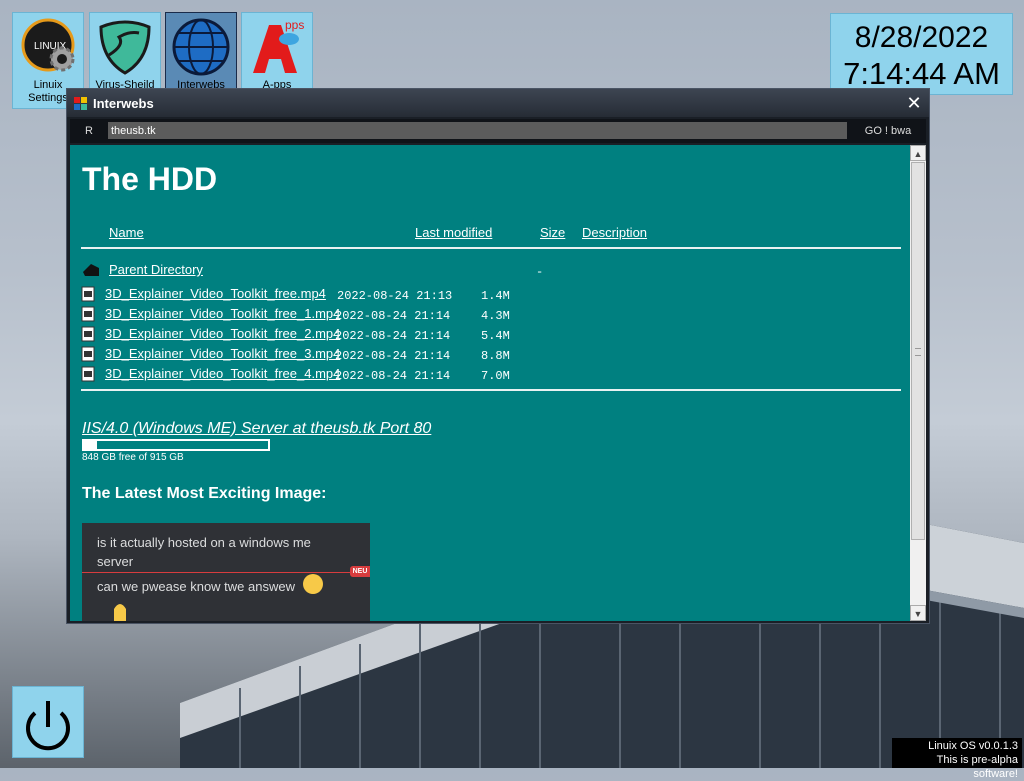 The height and width of the screenshot is (781, 1024). I want to click on disk-free-area, so click(182, 445).